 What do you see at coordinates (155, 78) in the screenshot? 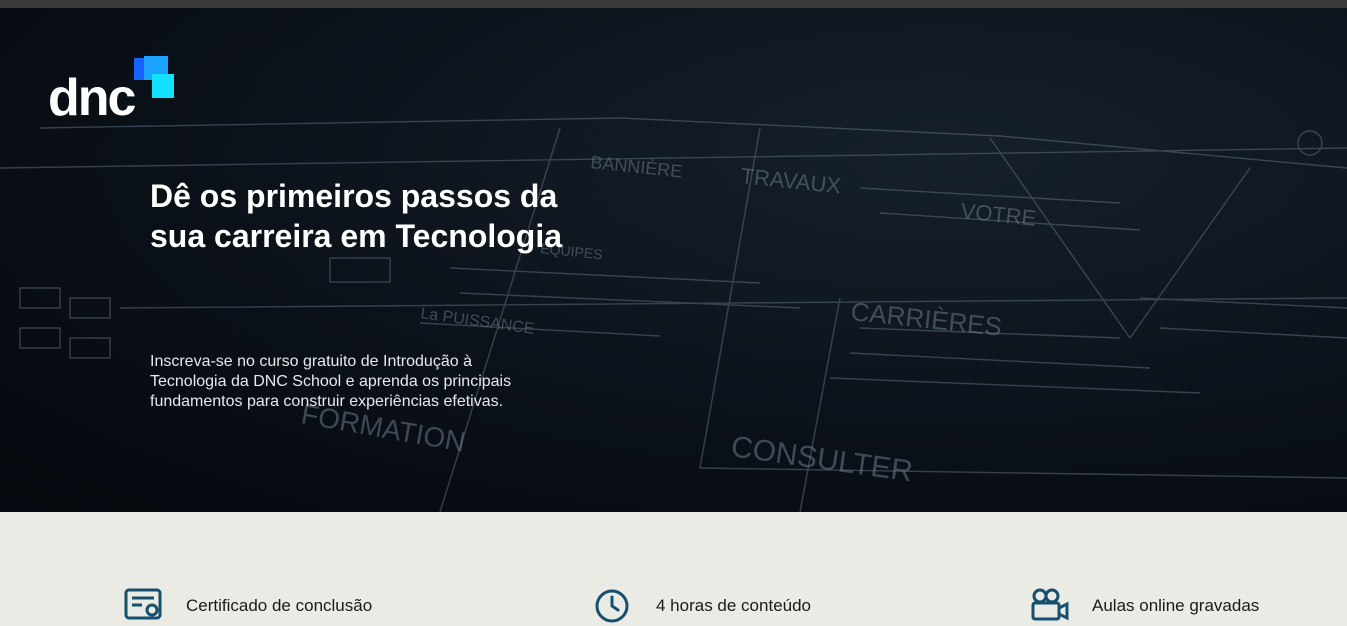
I see `logo-squares-icon` at bounding box center [155, 78].